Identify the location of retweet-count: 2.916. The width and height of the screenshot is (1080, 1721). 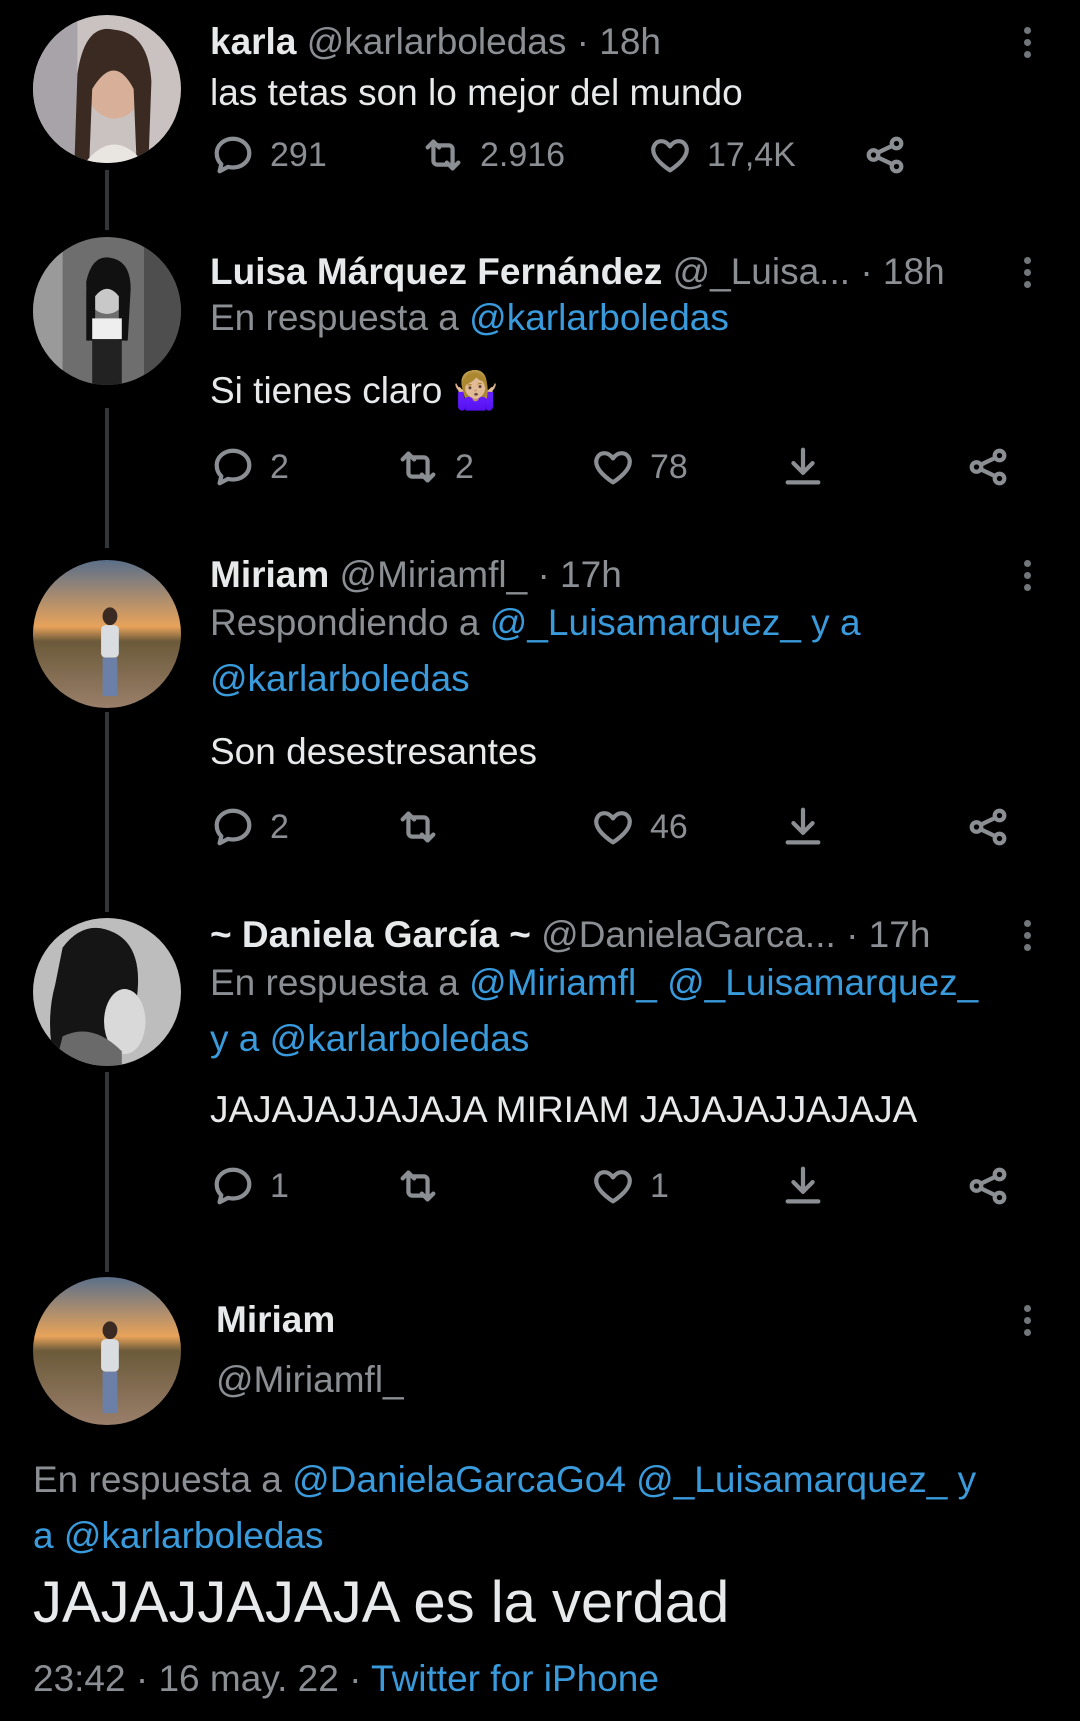
(523, 154).